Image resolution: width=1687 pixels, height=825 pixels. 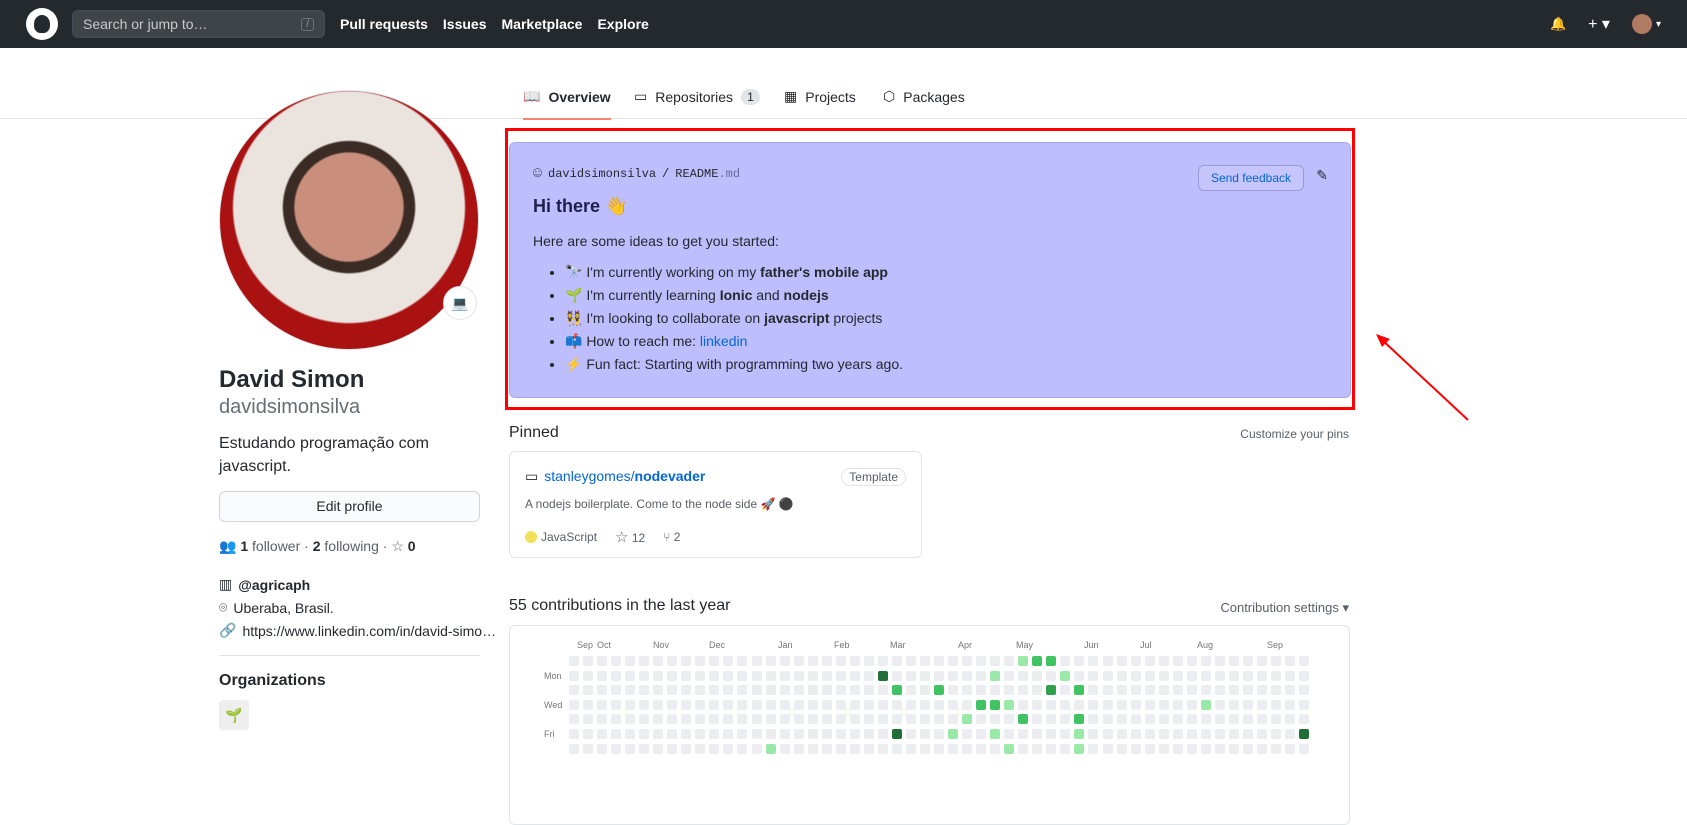 I want to click on linkedin-link: linkedin, so click(x=723, y=341).